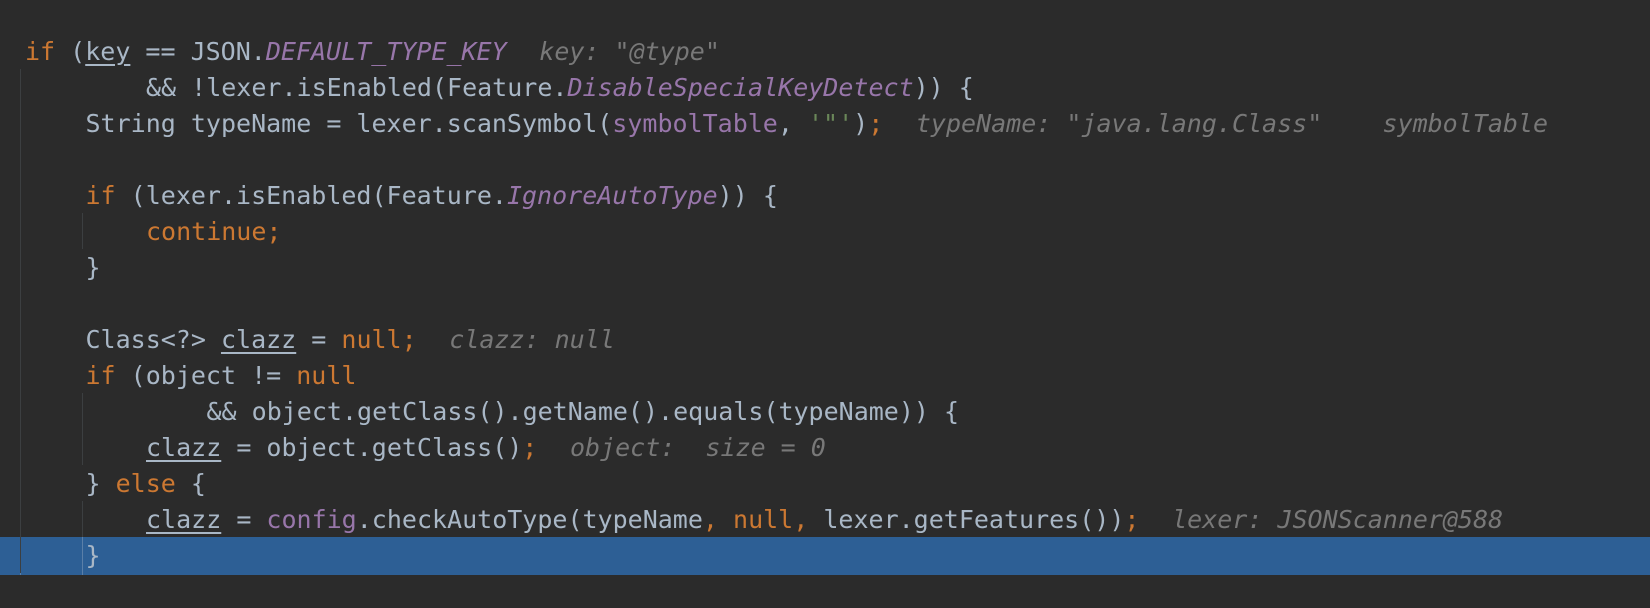  Describe the element at coordinates (379, 339) in the screenshot. I see `code-token: null;` at that location.